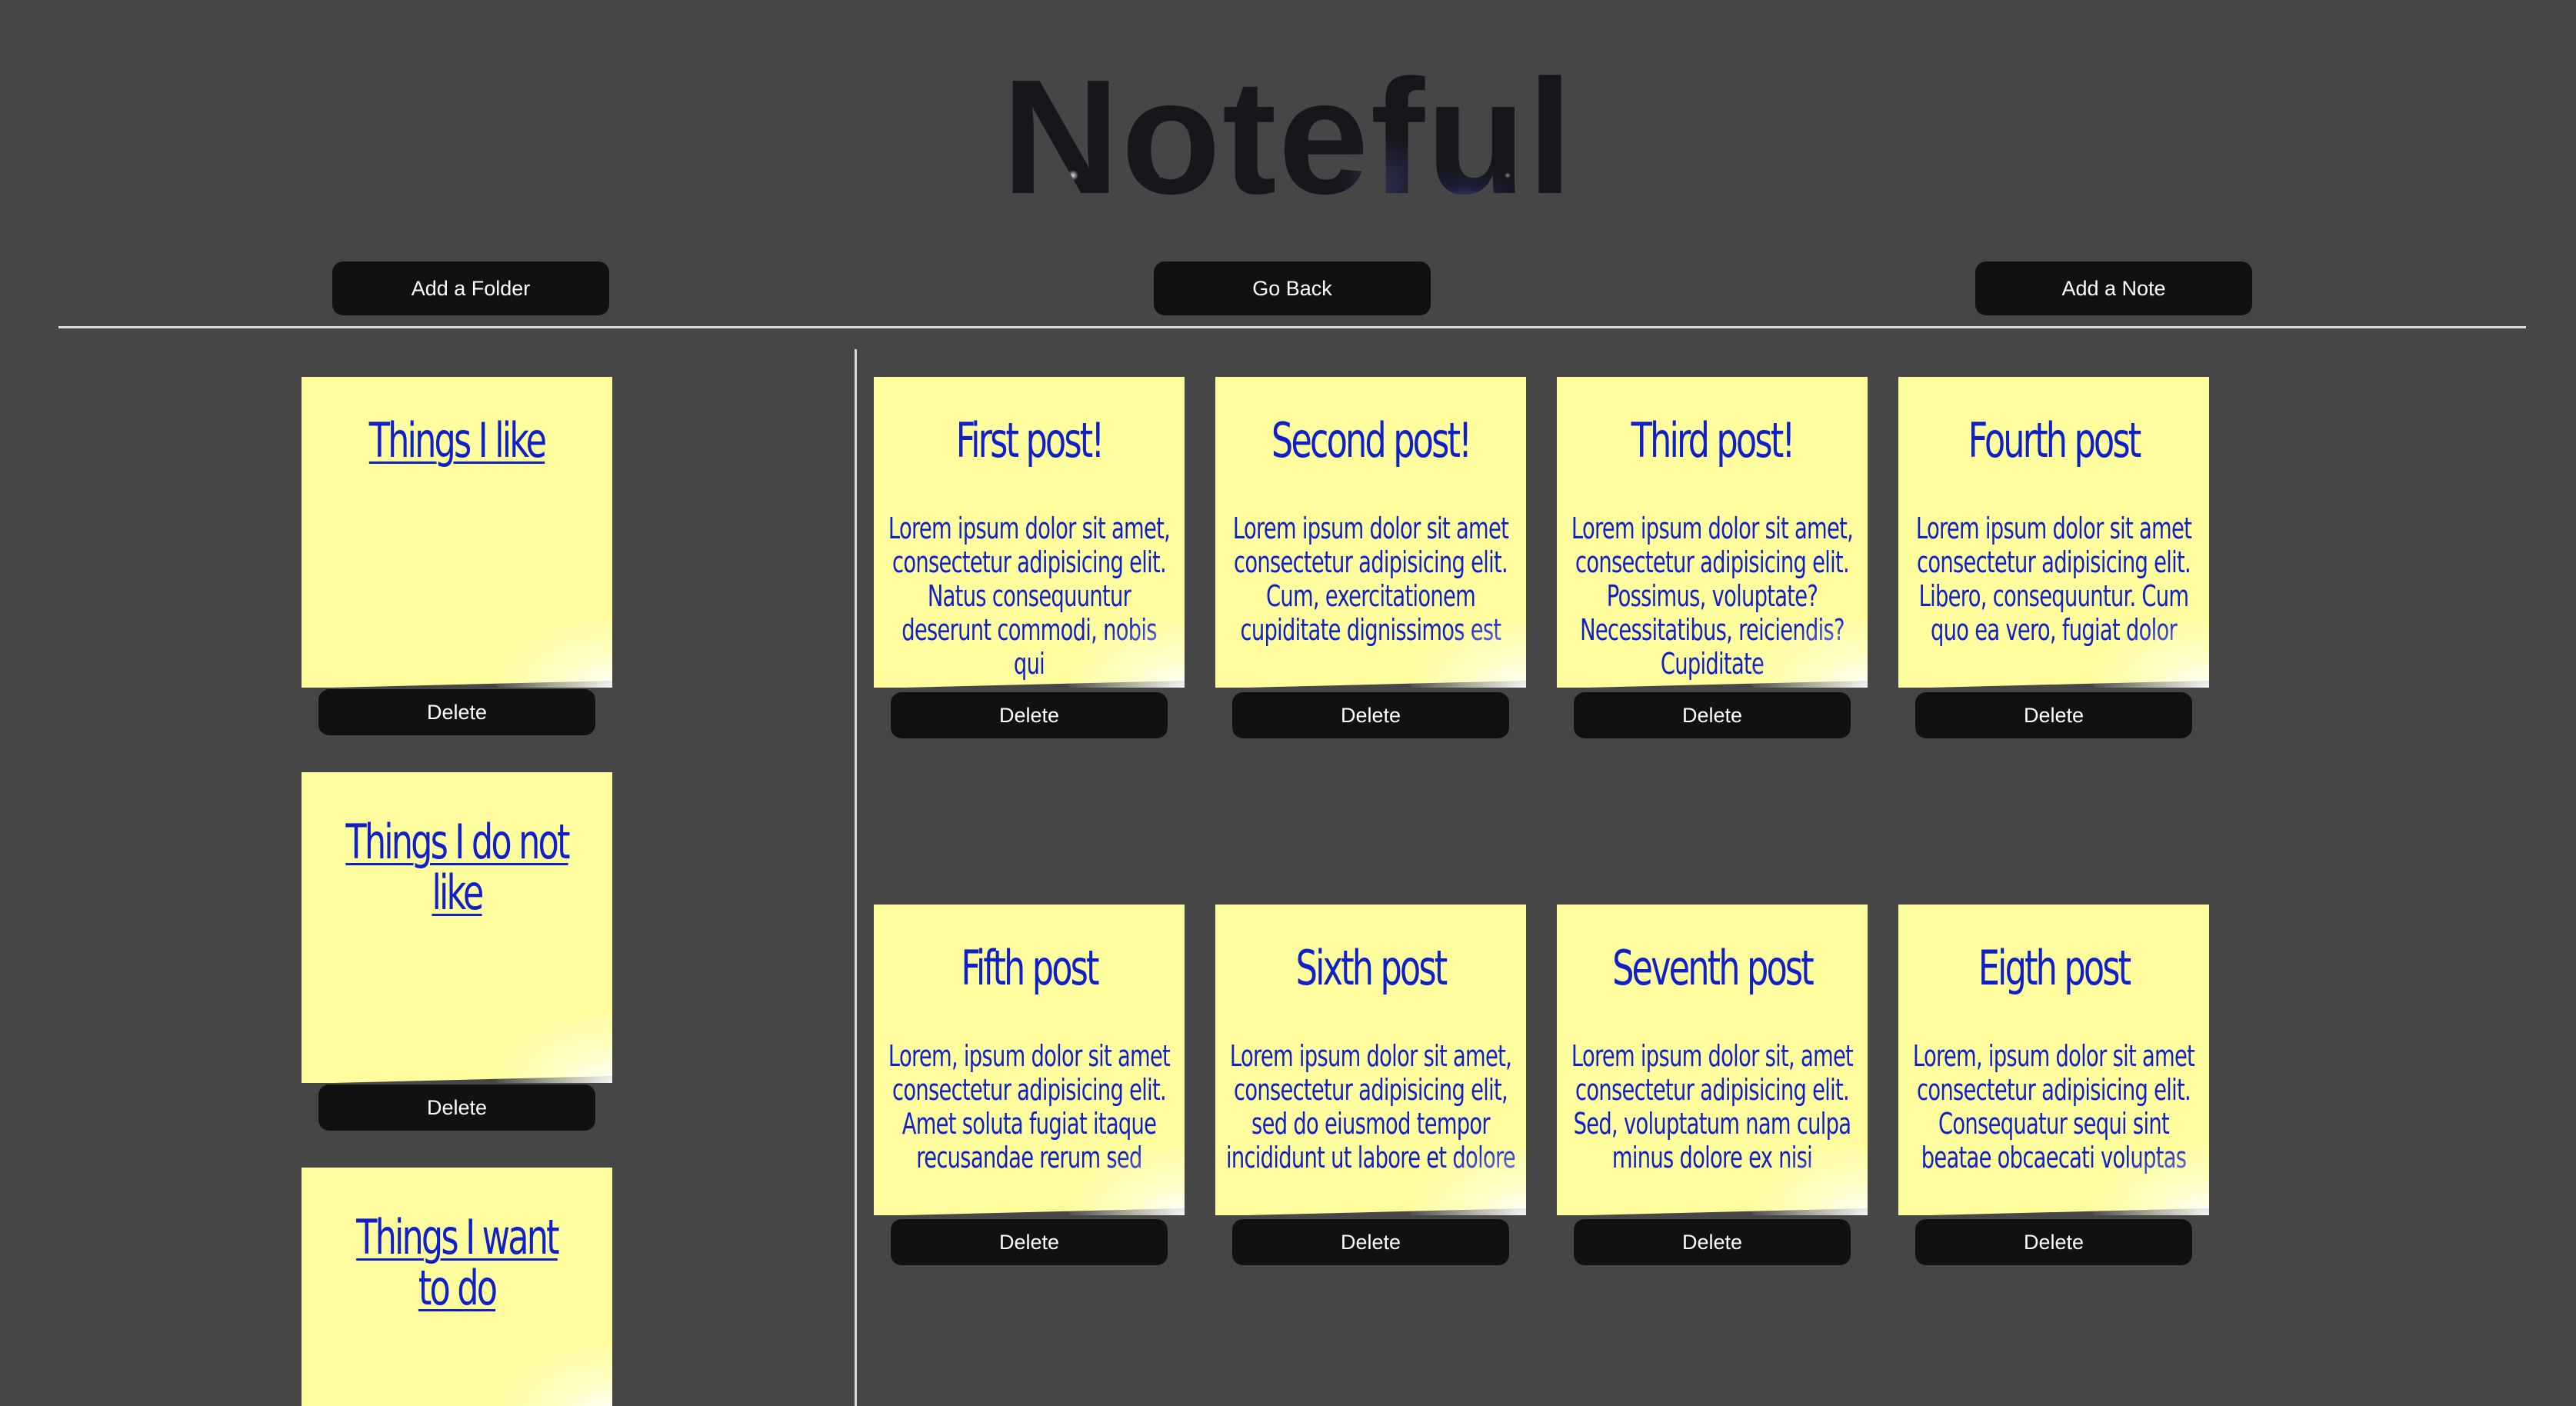 The width and height of the screenshot is (2576, 1406). What do you see at coordinates (1029, 421) in the screenshot?
I see `note-title: First post!` at bounding box center [1029, 421].